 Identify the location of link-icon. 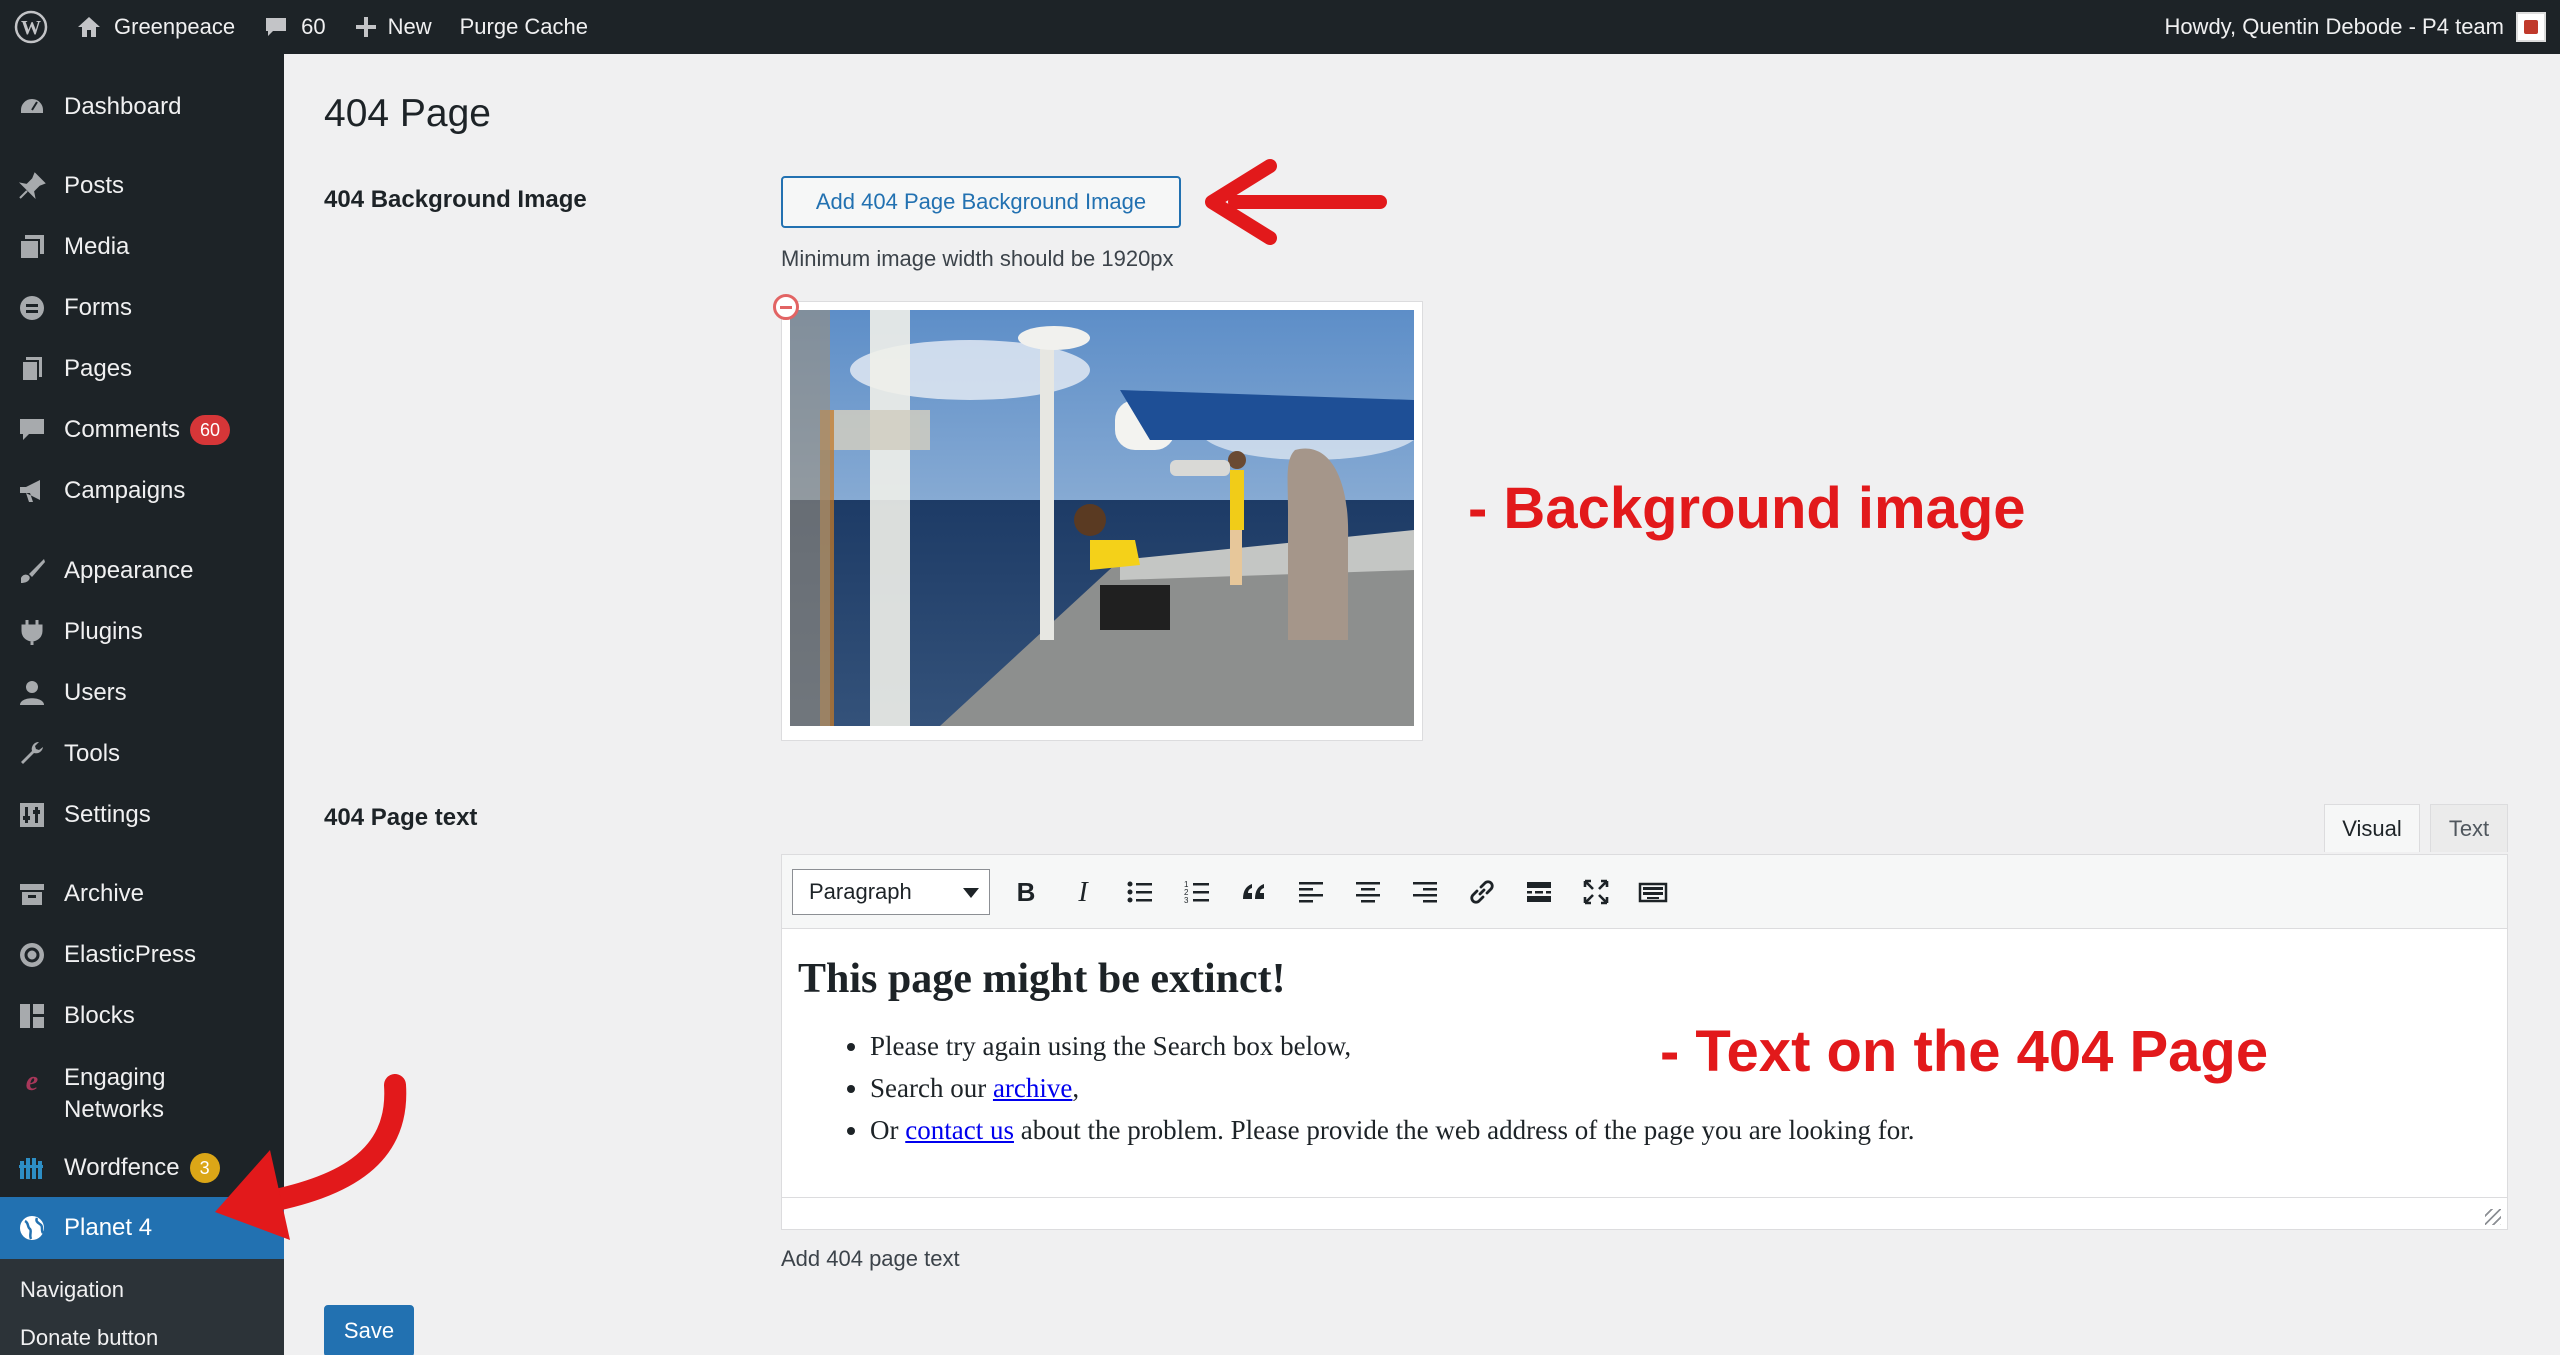
(1482, 892).